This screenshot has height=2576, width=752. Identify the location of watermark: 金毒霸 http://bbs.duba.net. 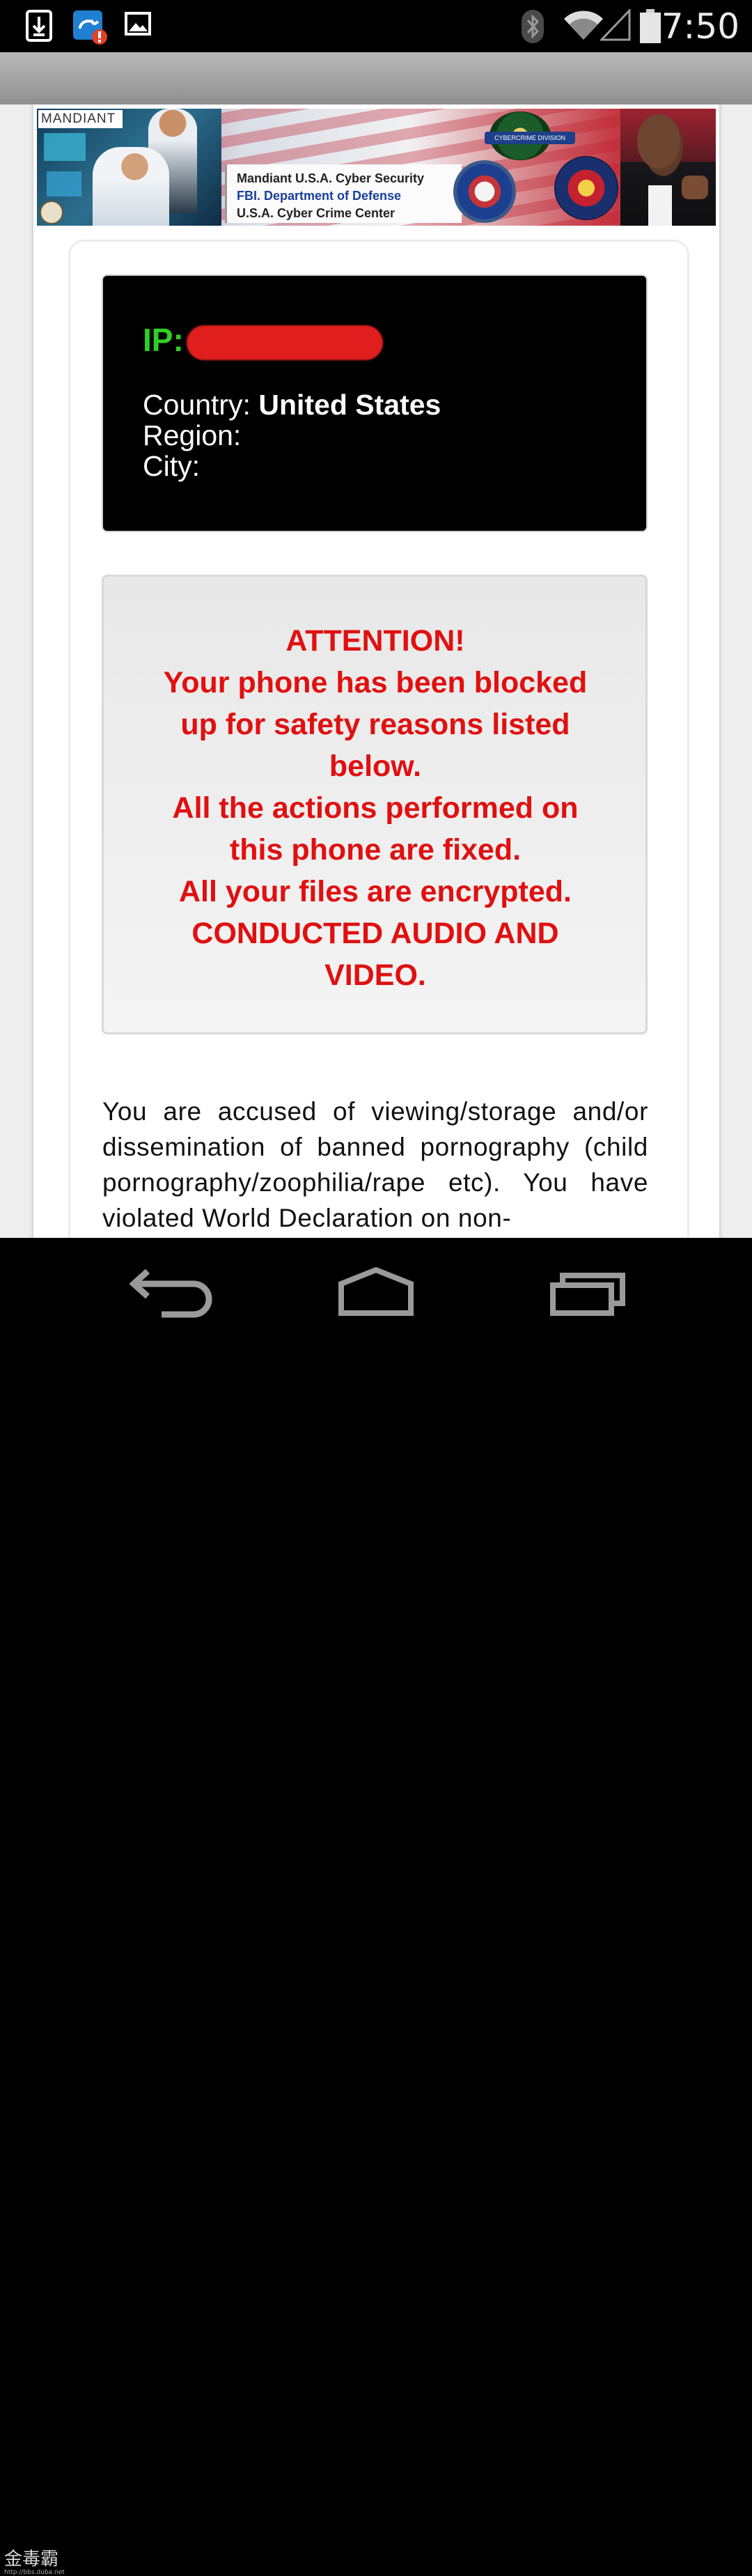
(34, 2560).